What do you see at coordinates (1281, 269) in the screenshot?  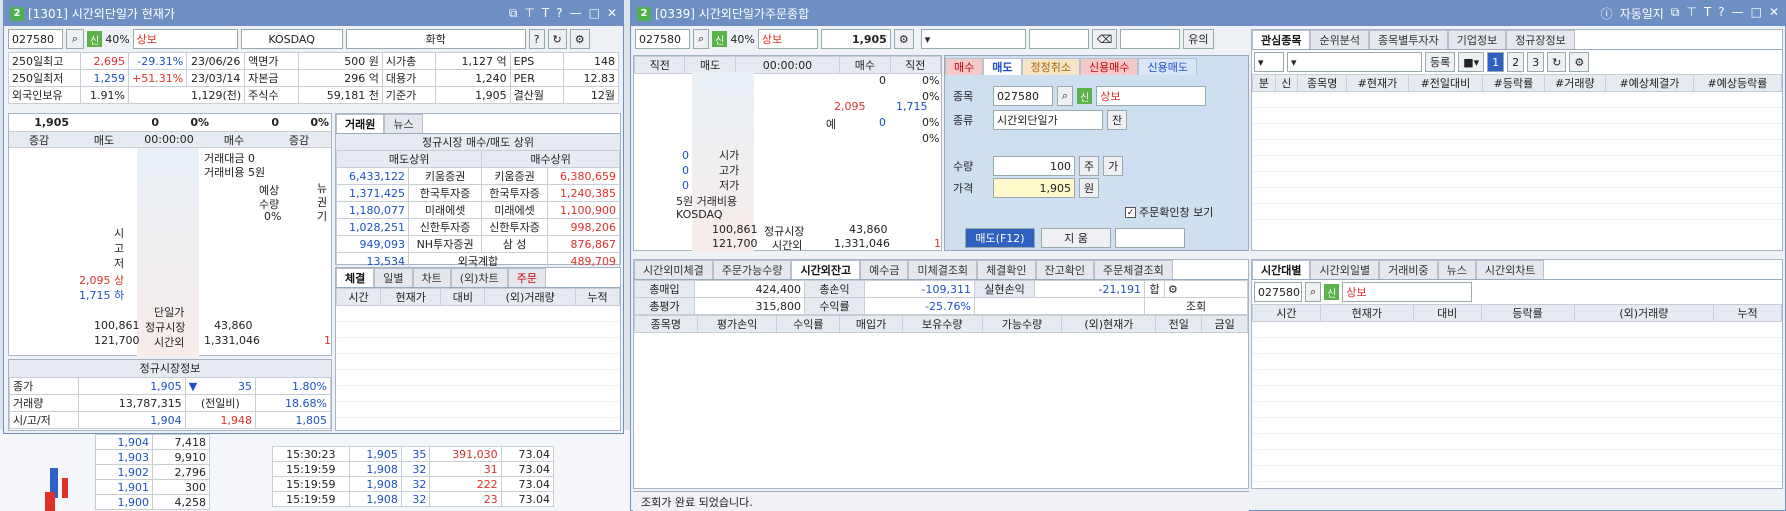 I see `tab-item: 시간대별` at bounding box center [1281, 269].